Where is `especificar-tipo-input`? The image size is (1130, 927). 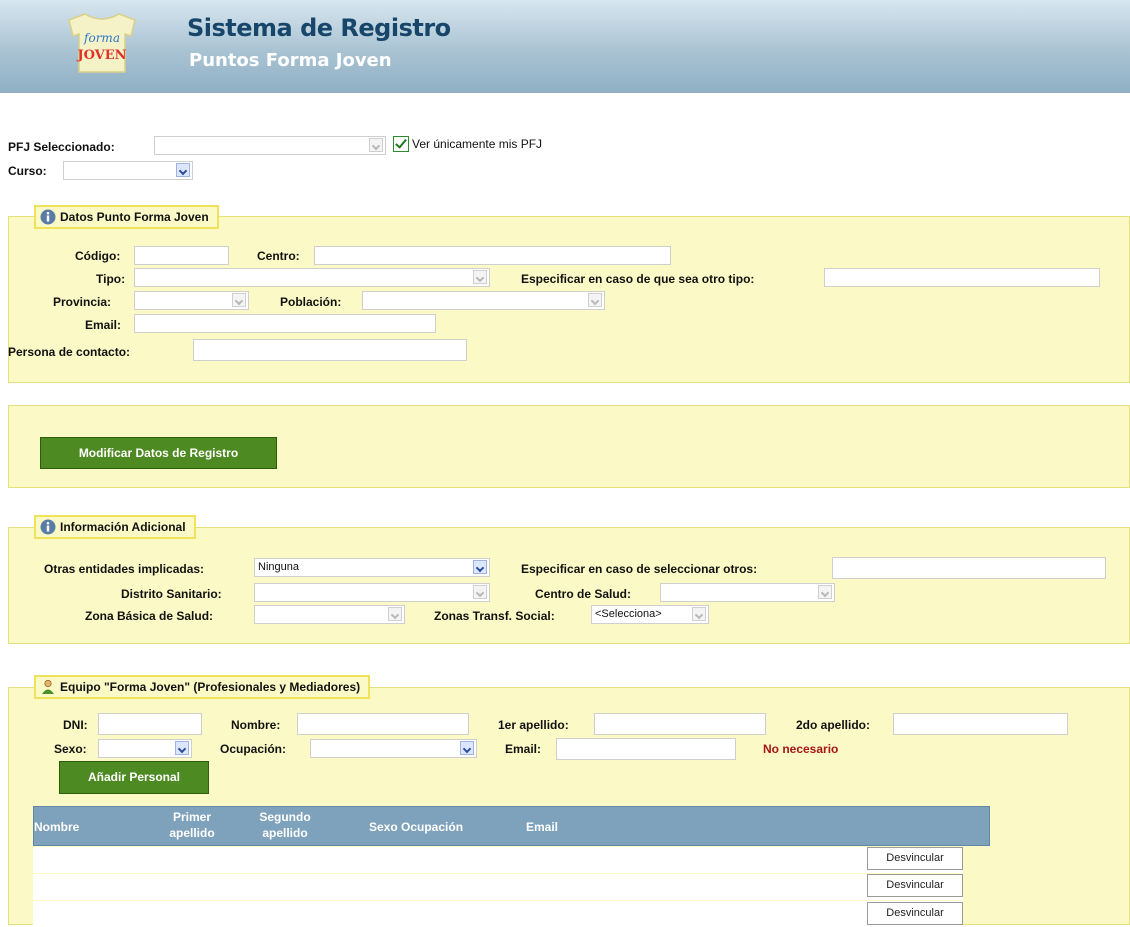
especificar-tipo-input is located at coordinates (962, 277).